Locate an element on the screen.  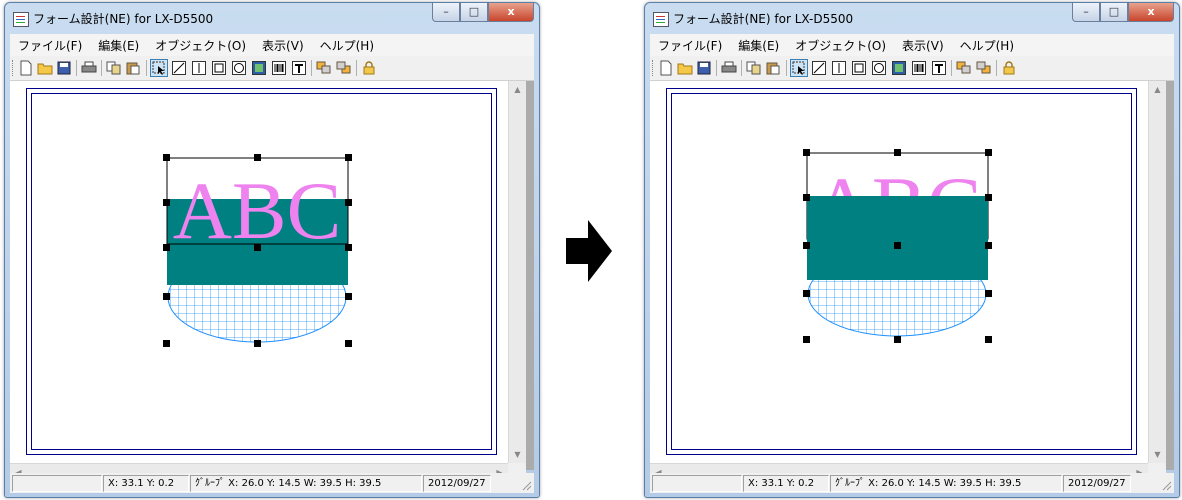
toolbar is located at coordinates (912, 68).